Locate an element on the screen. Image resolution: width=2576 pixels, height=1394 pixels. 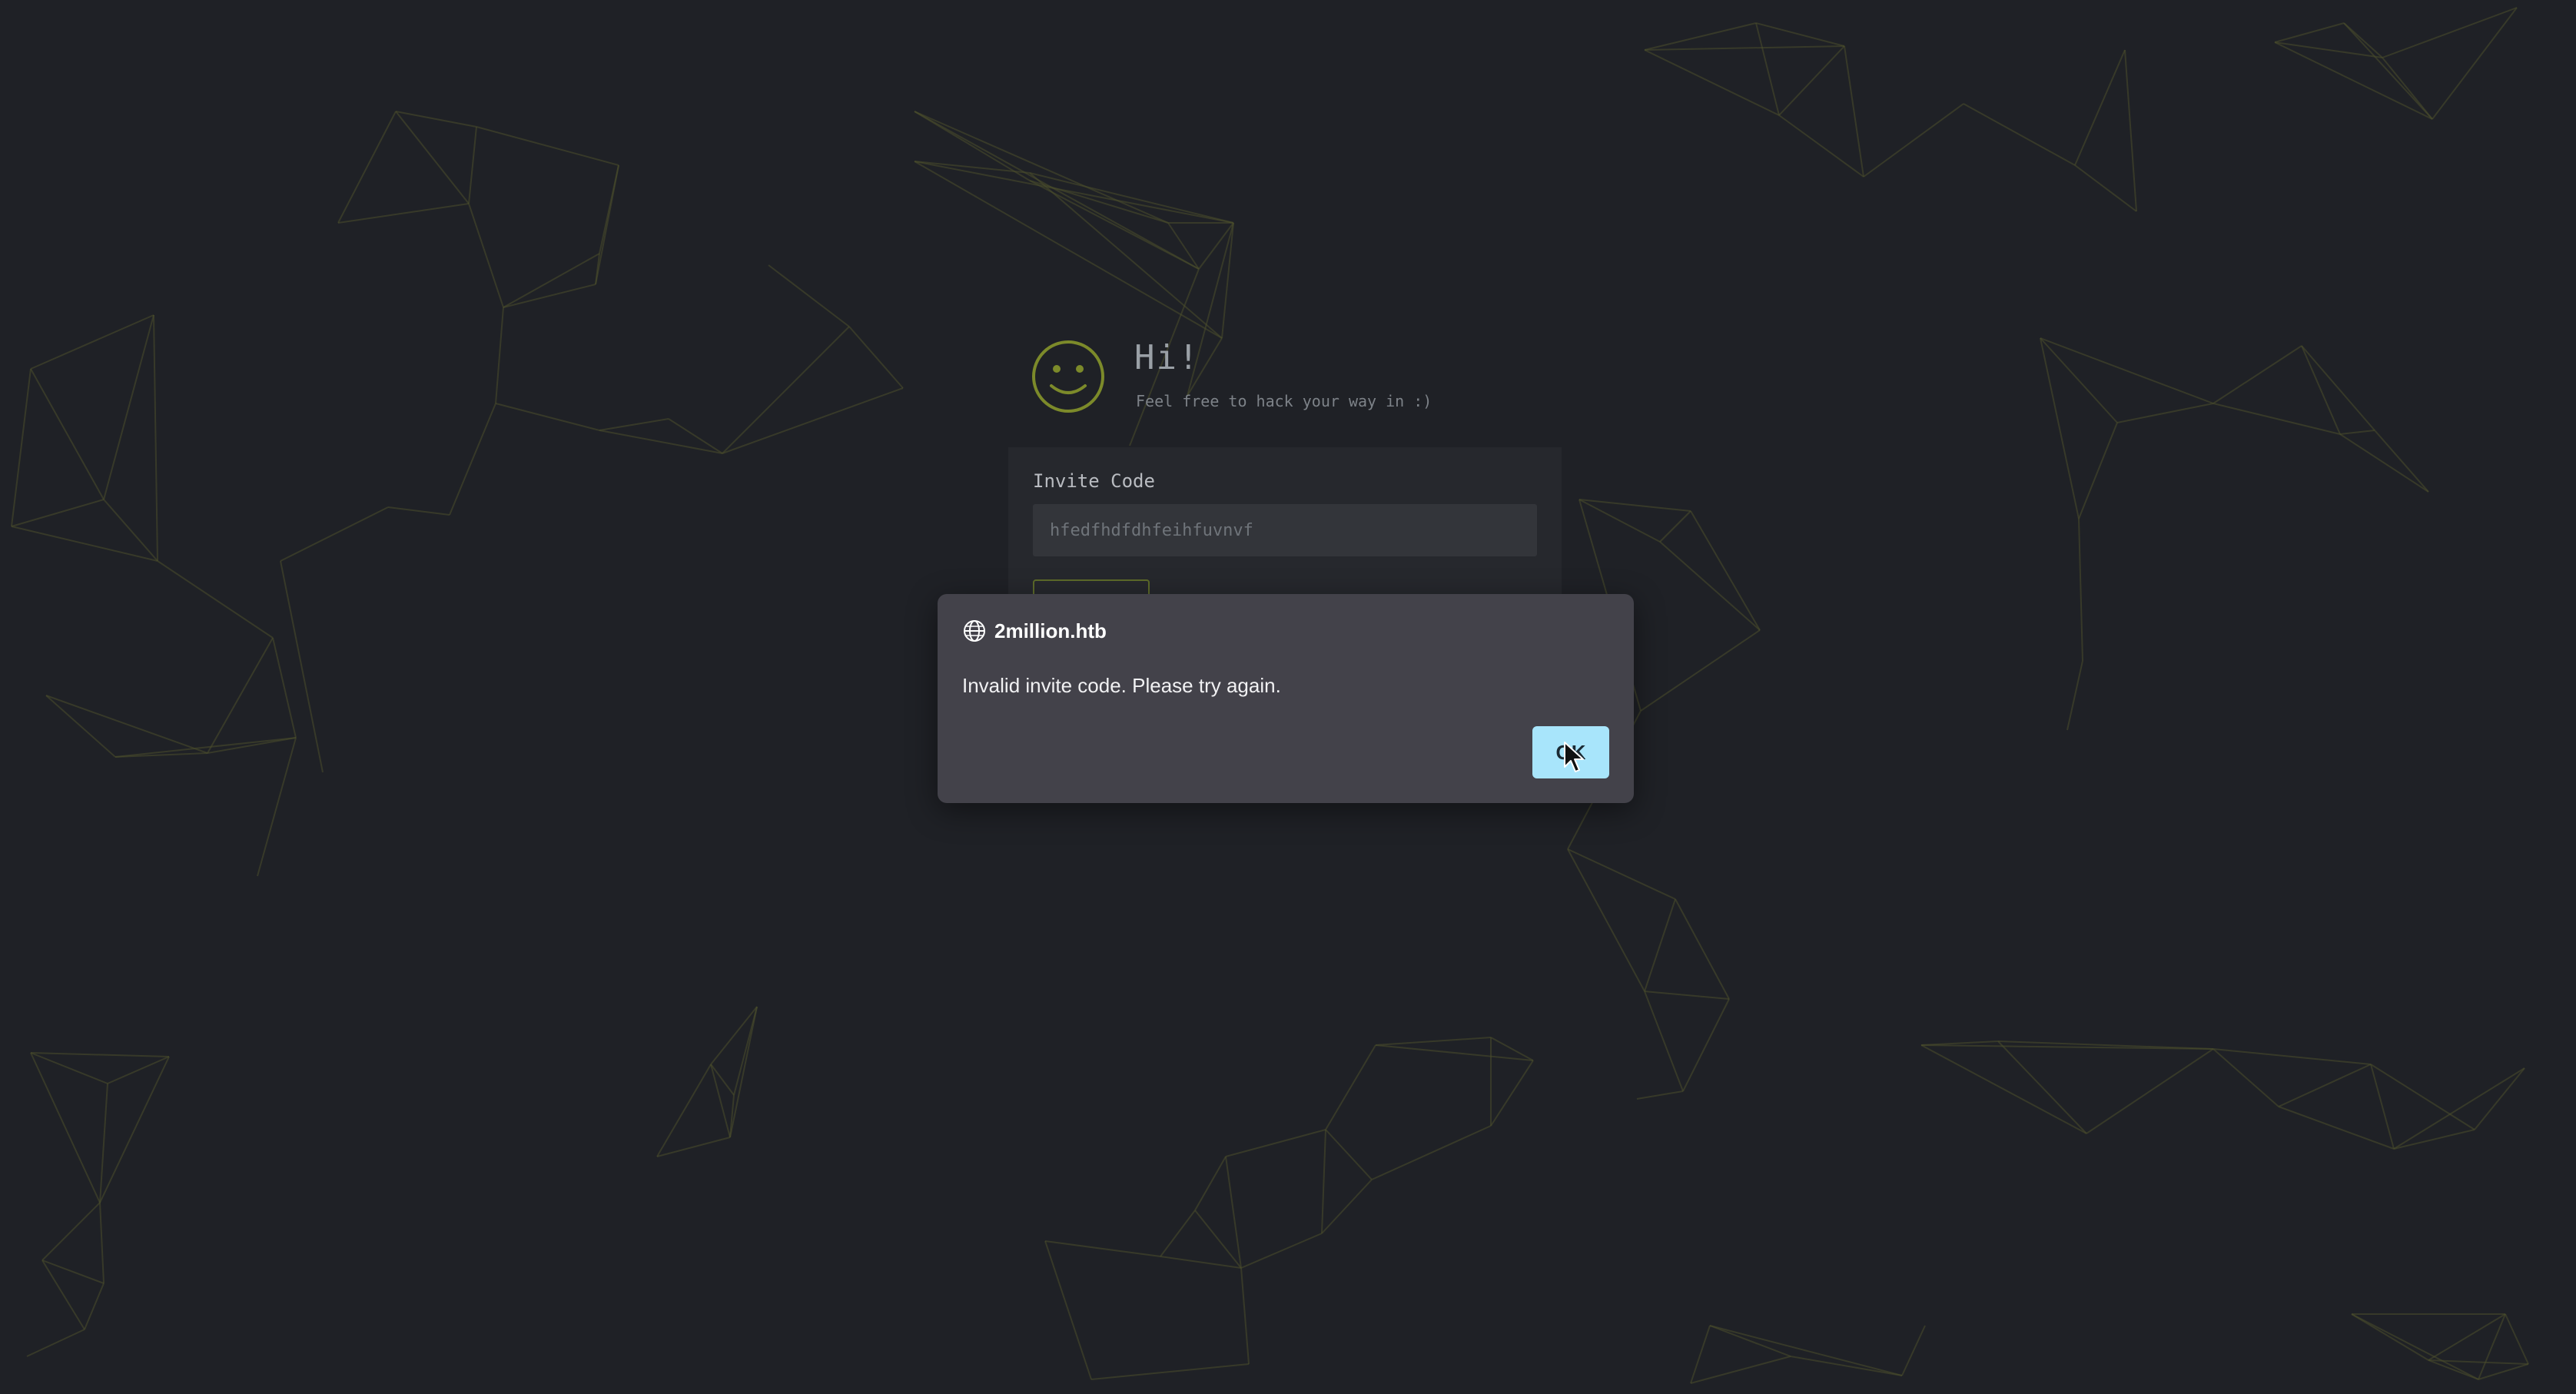
mouse-cursor-icon is located at coordinates (1574, 757).